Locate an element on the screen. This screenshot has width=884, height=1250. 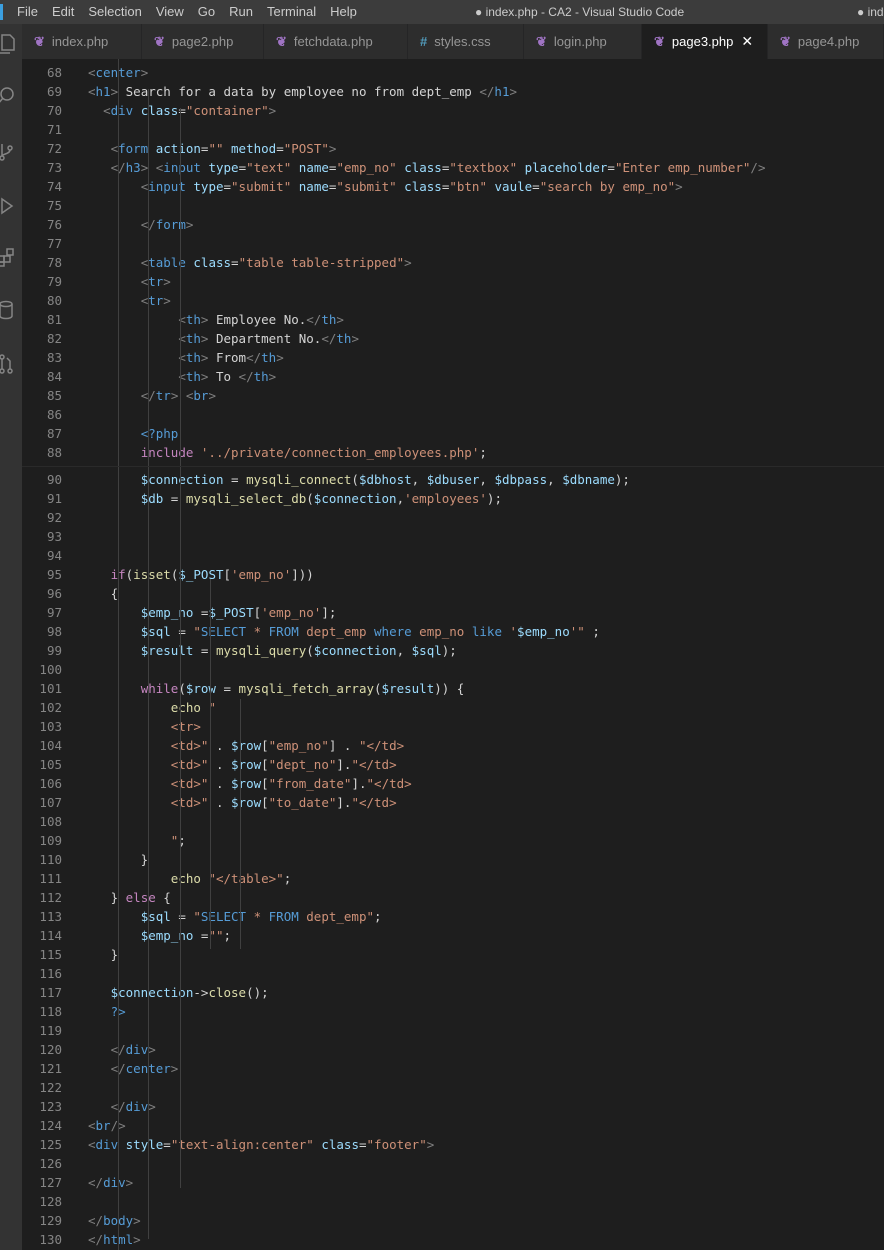
menu-run: Run is located at coordinates (241, 12).